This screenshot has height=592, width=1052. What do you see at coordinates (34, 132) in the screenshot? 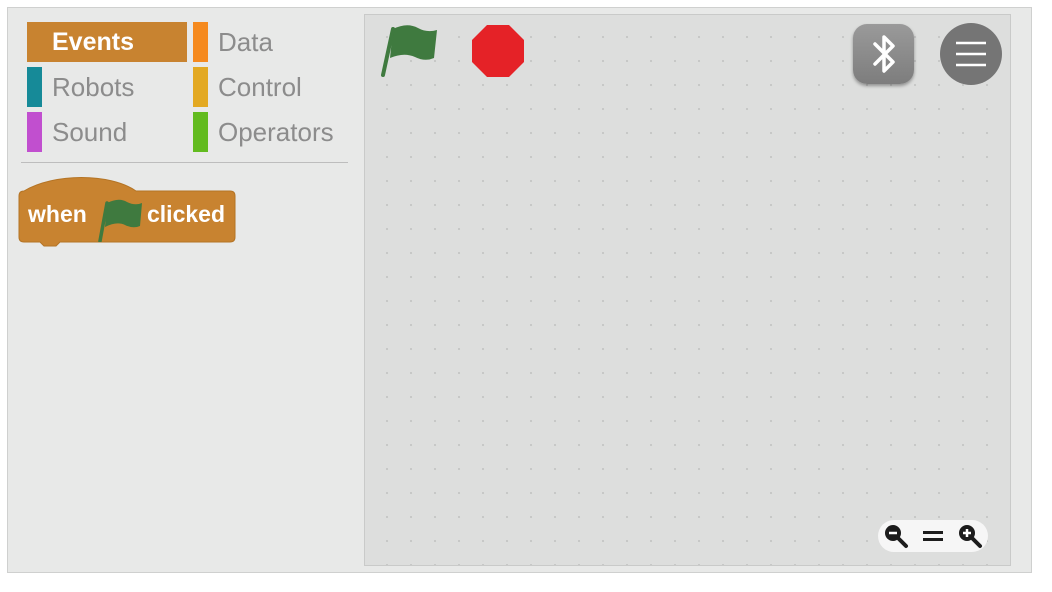
I see `category-sound-swatch` at bounding box center [34, 132].